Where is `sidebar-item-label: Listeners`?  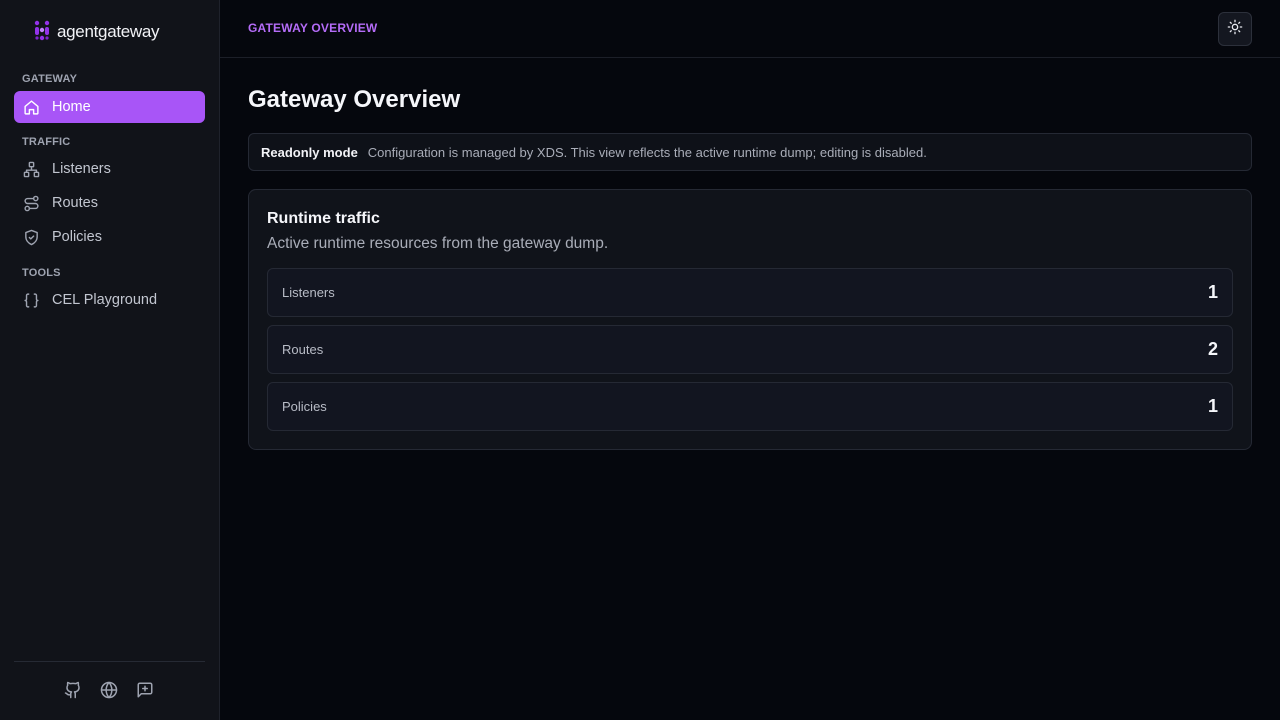 sidebar-item-label: Listeners is located at coordinates (81, 169).